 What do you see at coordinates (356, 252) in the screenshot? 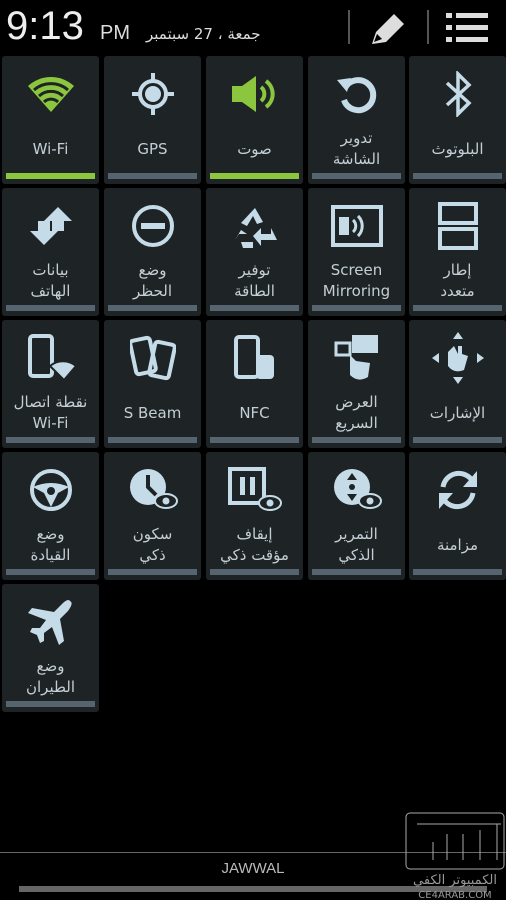
I see `tile-screen-mirroring: Screen Mirroring` at bounding box center [356, 252].